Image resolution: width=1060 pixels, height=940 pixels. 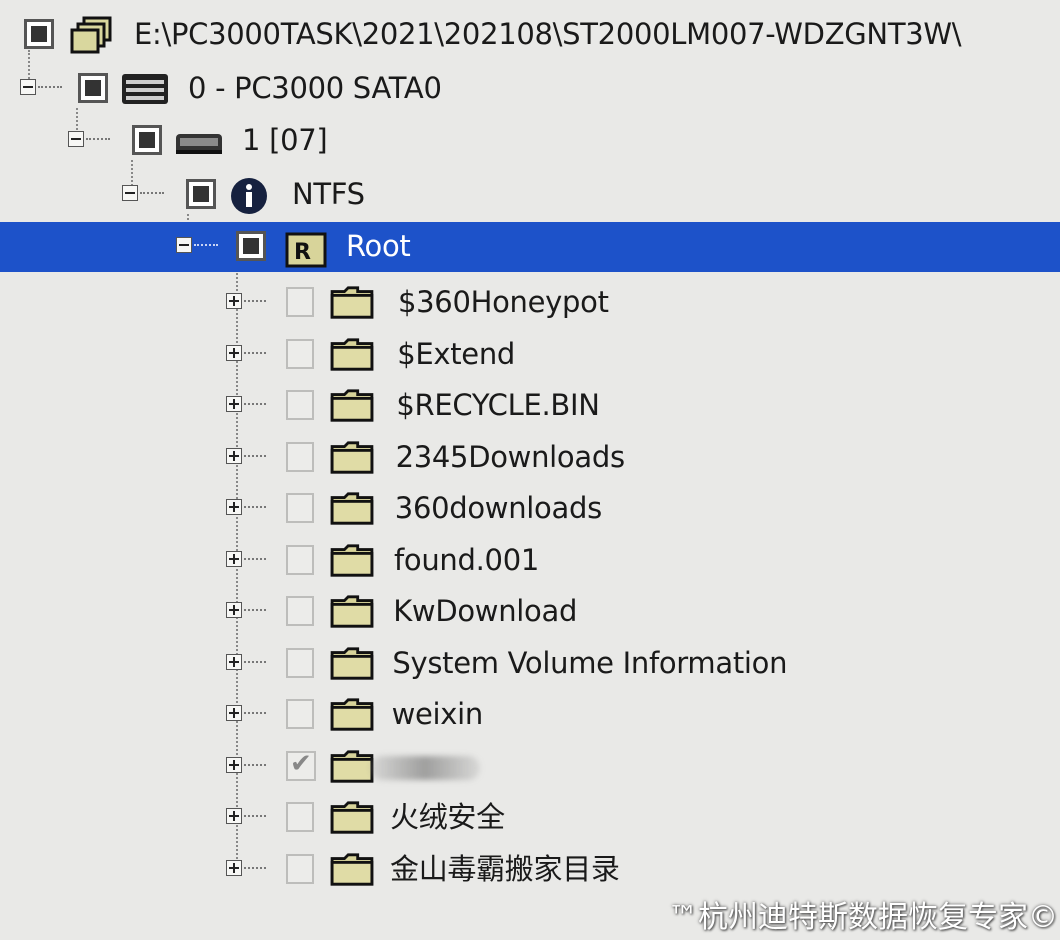 I want to click on root-checkbox, so click(x=251, y=246).